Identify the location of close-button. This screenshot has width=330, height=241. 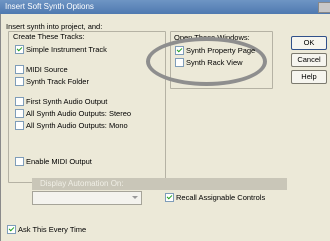
(324, 7).